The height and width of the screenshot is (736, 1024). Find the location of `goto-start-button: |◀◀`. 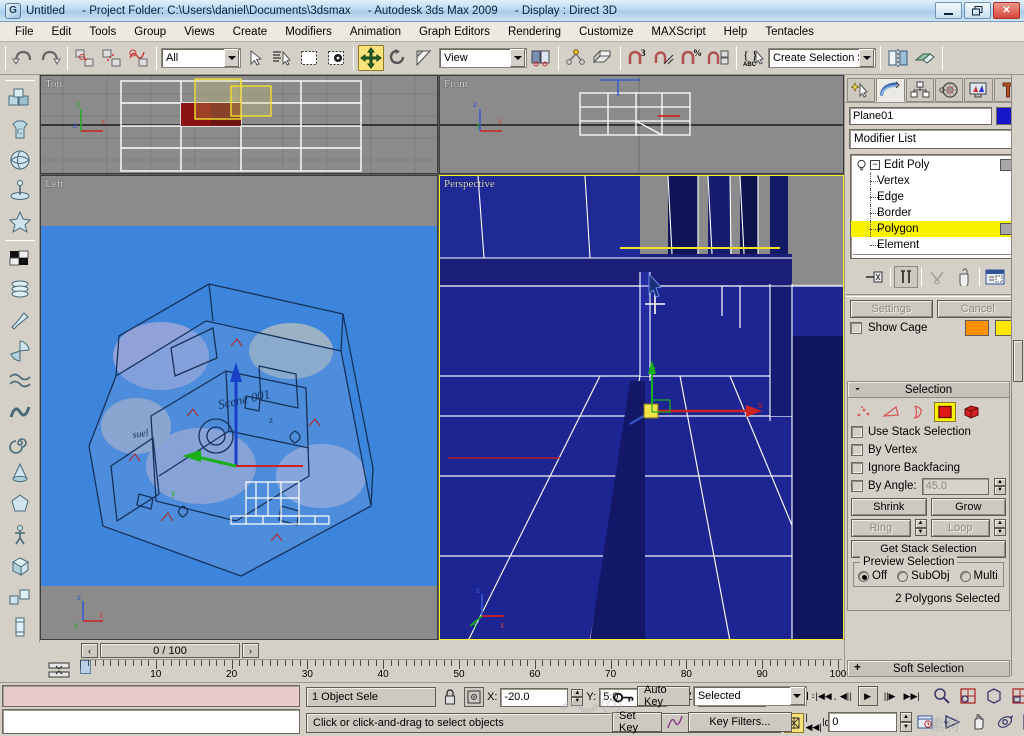

goto-start-button: |◀◀ is located at coordinates (823, 696).